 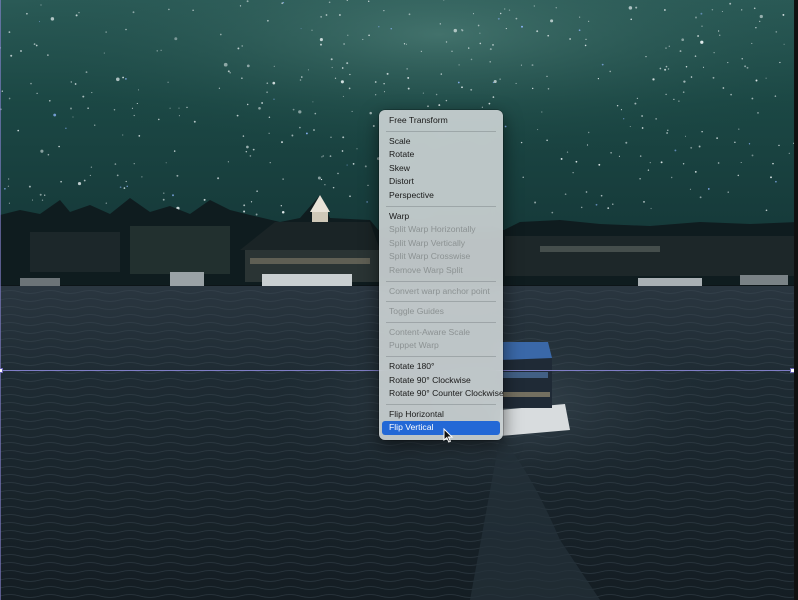 I want to click on menu-item-split-warp-vertically: Split Warp Vertically, so click(x=427, y=242).